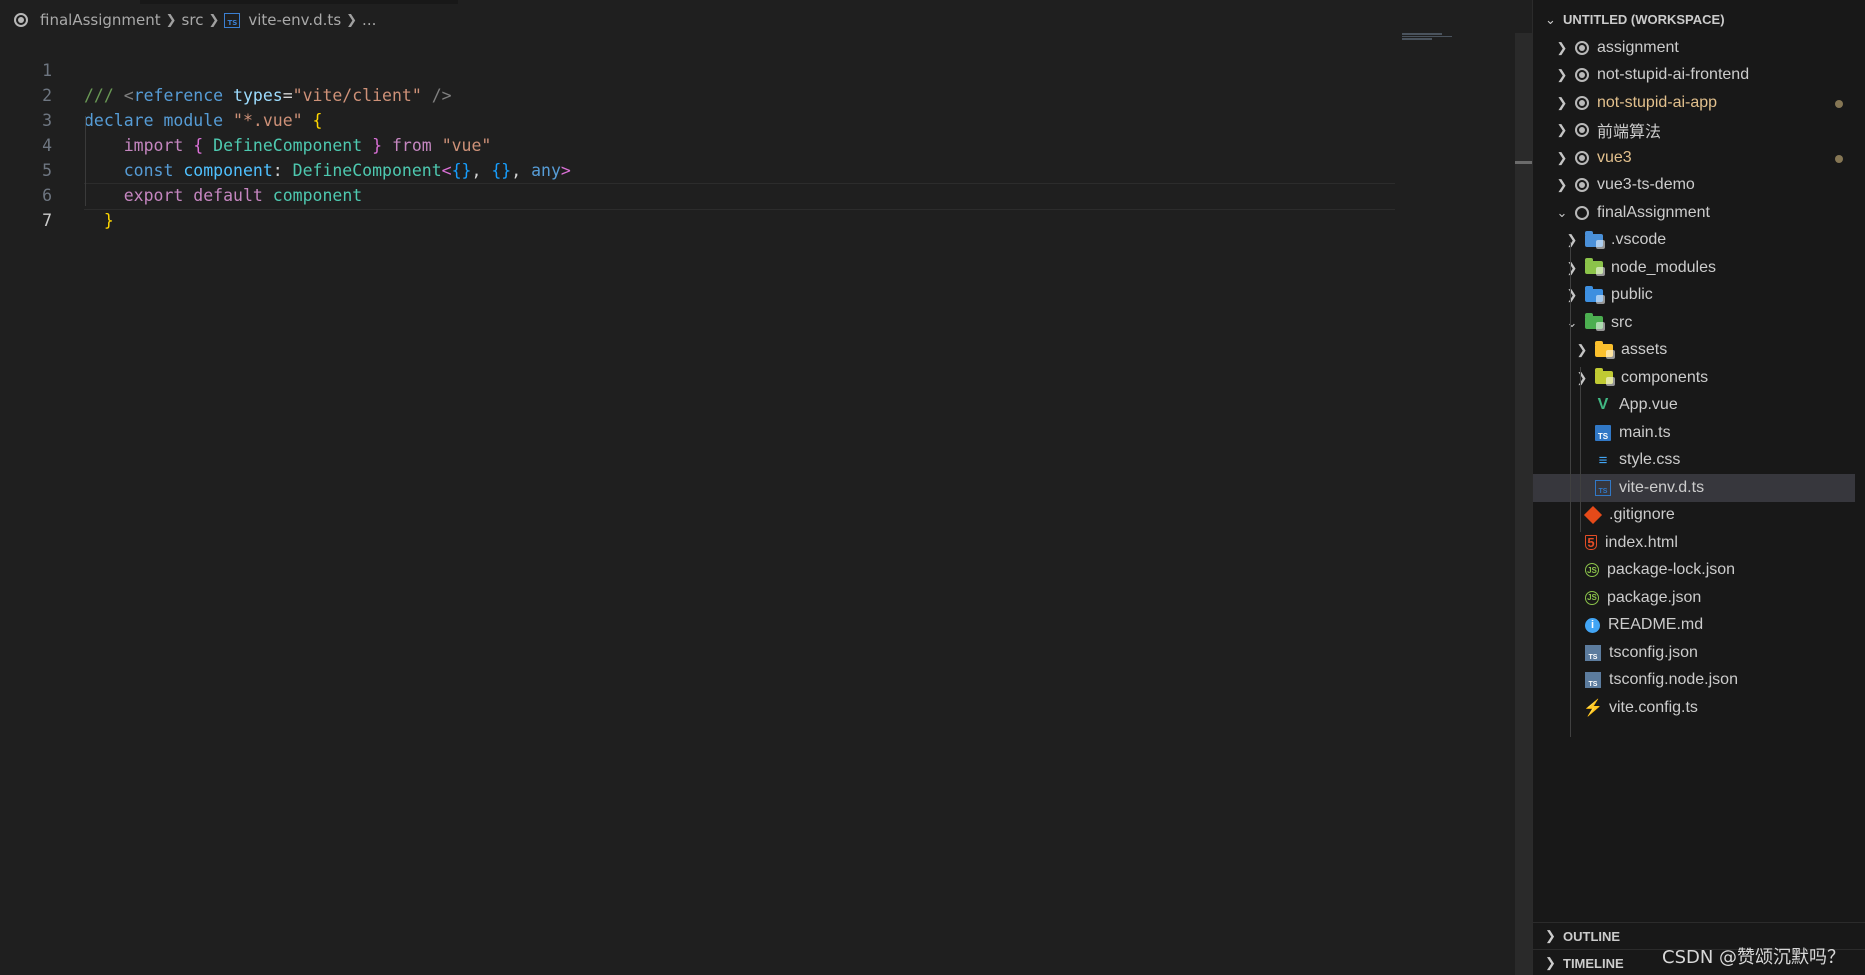 Image resolution: width=1865 pixels, height=975 pixels. I want to click on tree-item-vue3: ❯ vue3, so click(1694, 158).